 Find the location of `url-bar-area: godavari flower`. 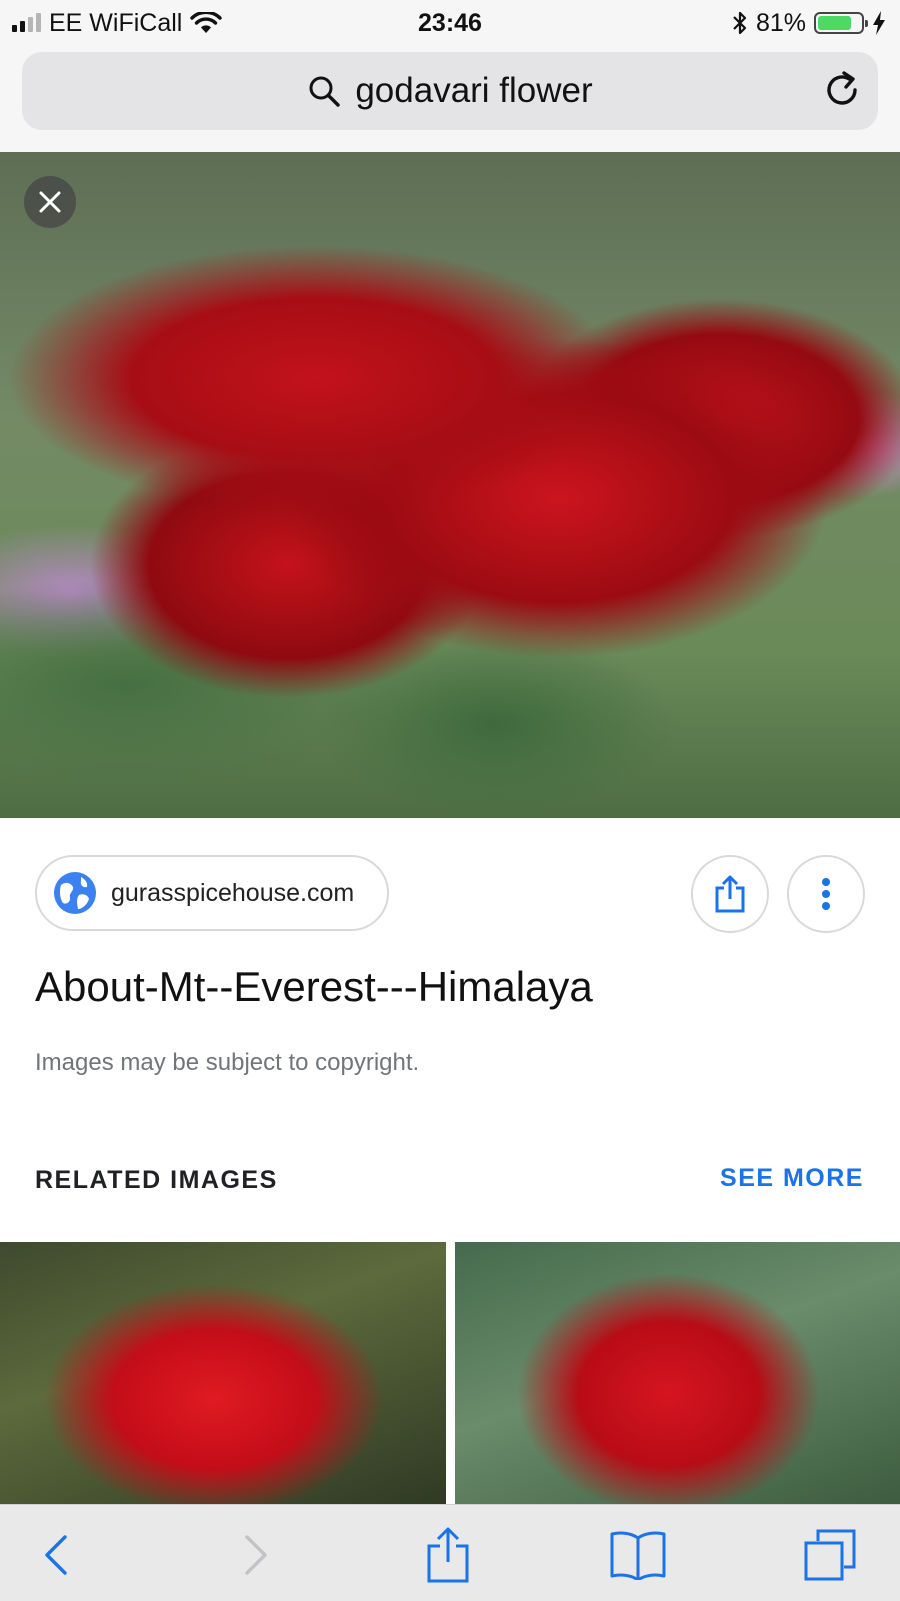

url-bar-area: godavari flower is located at coordinates (450, 99).